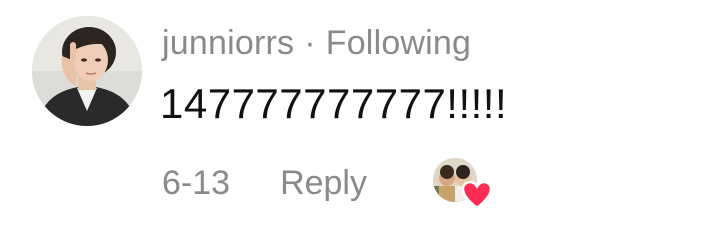  I want to click on user-avatar, so click(87, 71).